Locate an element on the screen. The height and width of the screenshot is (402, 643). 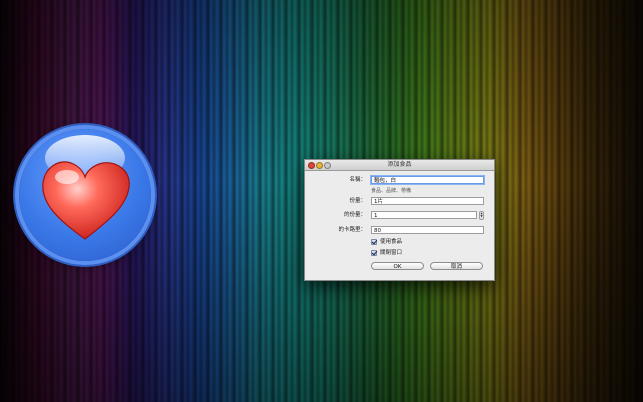
calories-label: 的卡路里： is located at coordinates (352, 230).